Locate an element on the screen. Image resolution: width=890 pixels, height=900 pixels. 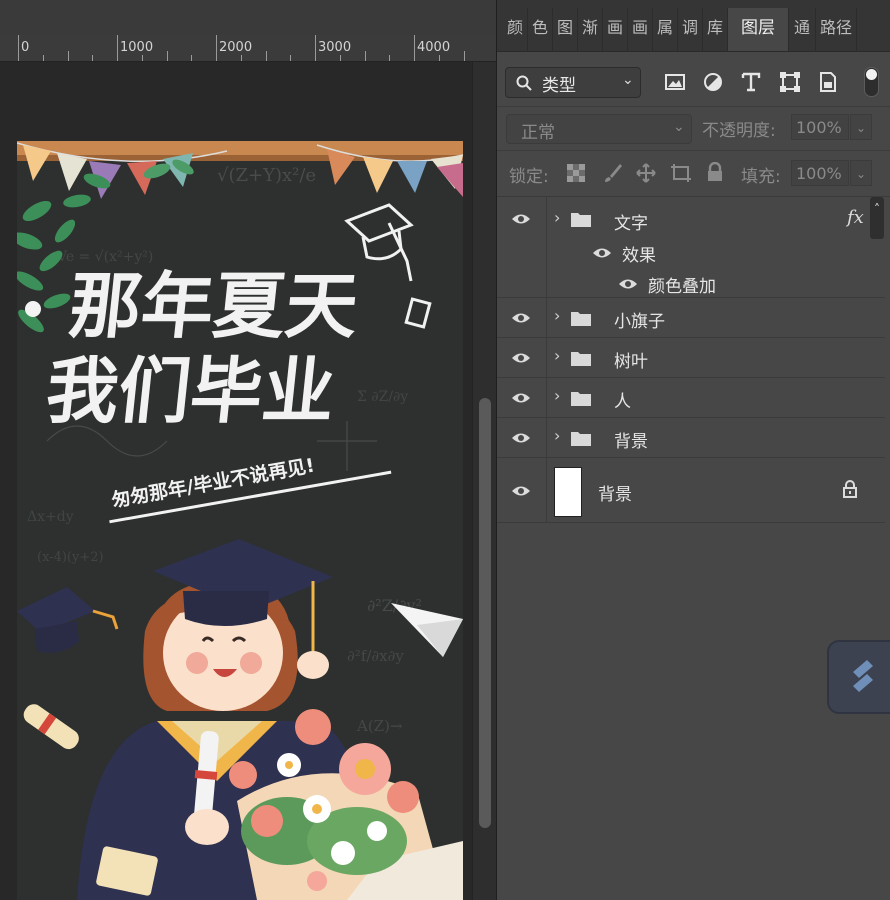
lock-artboard-icon is located at coordinates (681, 173).